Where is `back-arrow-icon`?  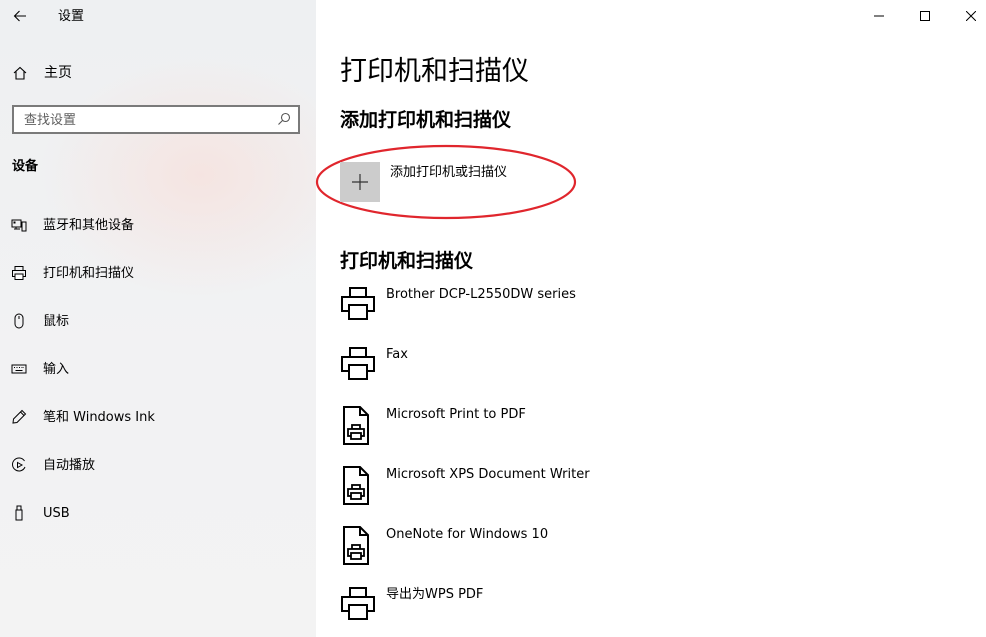
back-arrow-icon is located at coordinates (19, 16).